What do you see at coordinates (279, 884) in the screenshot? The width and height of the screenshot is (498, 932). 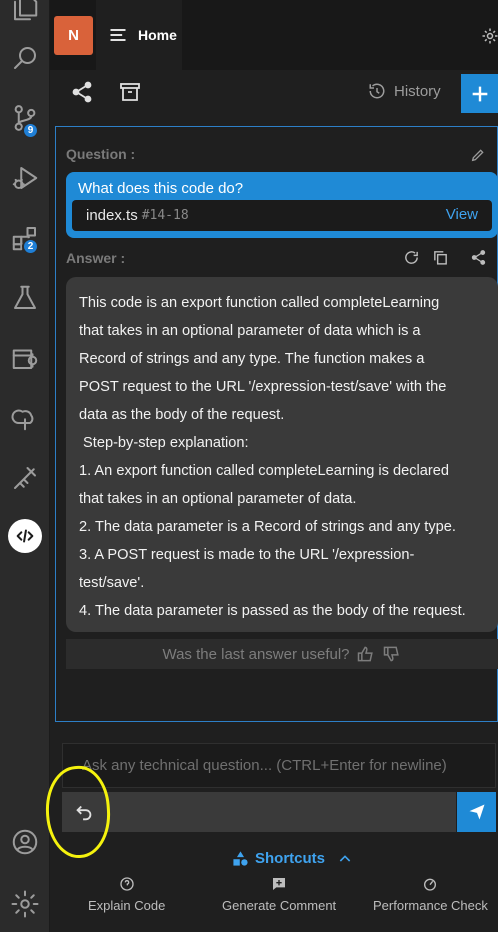 I see `comment-plus-icon` at bounding box center [279, 884].